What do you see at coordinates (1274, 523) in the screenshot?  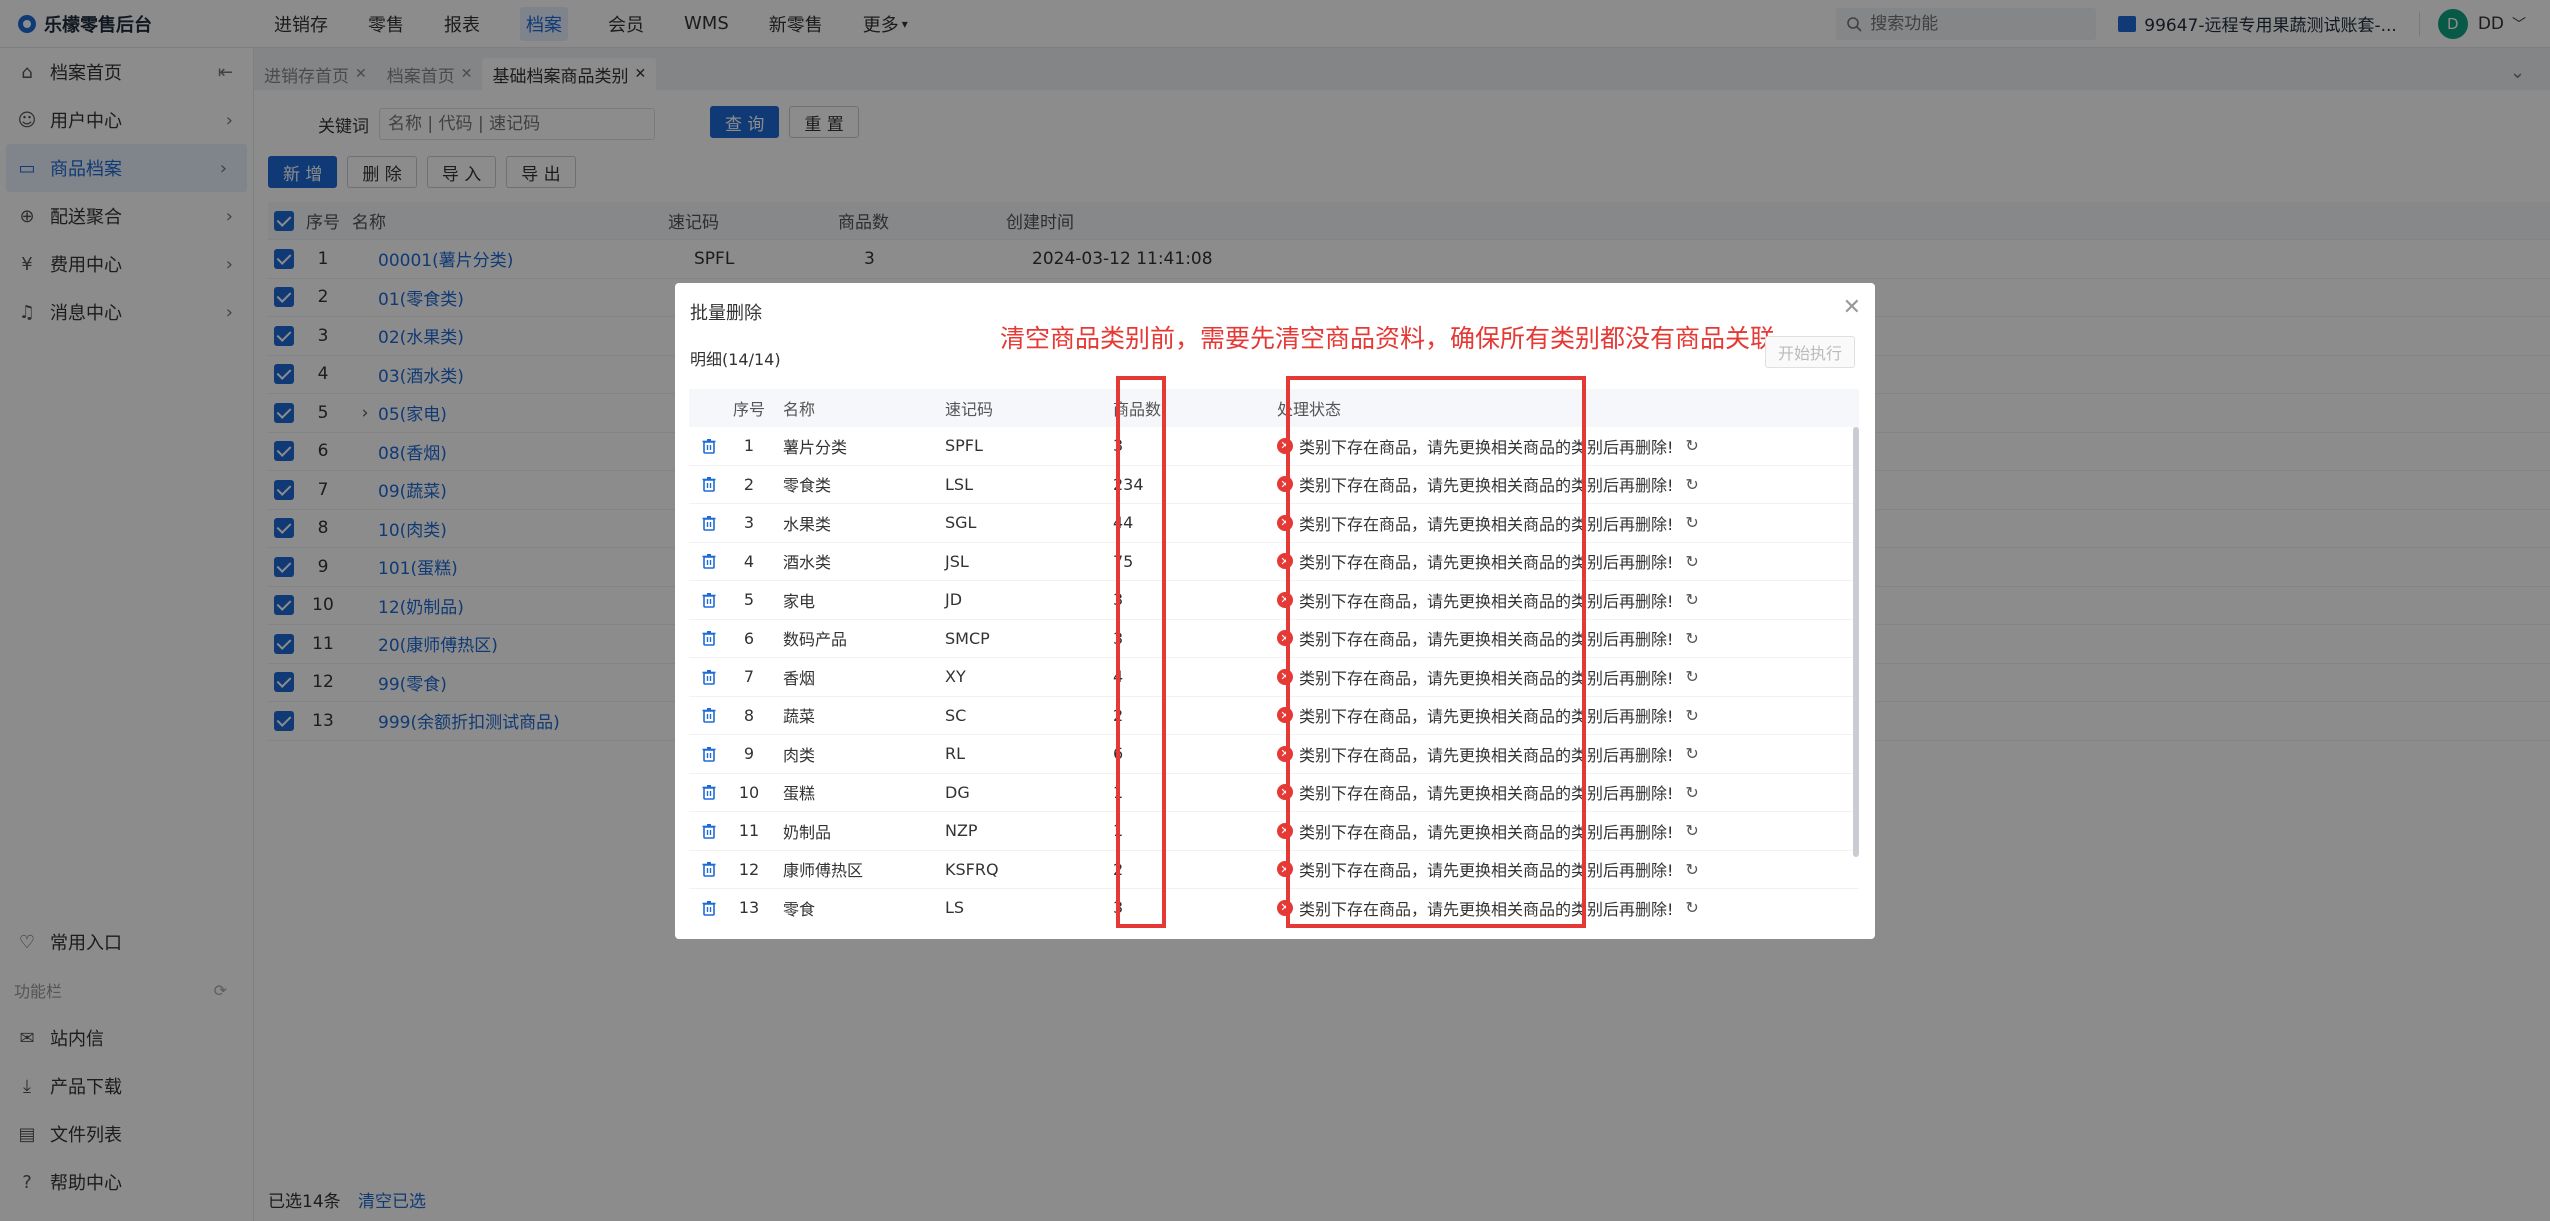 I see `detail-row: 3 水果类 SGL 44 ✕ 类别下存在商品，请先更换相关商品的类别后再删除! ↻` at bounding box center [1274, 523].